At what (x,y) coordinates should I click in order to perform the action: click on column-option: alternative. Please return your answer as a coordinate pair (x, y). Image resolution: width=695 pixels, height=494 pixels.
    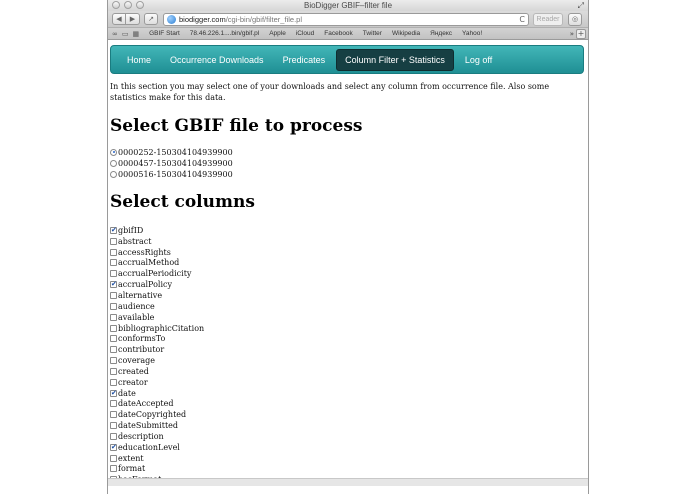
    Looking at the image, I should click on (157, 295).